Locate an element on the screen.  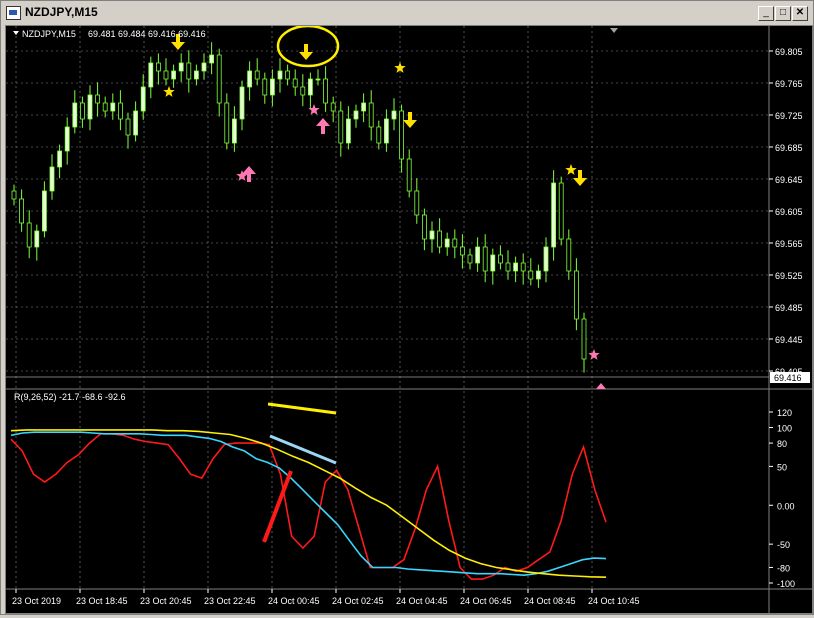
drawn-annotations is located at coordinates (301, 283).